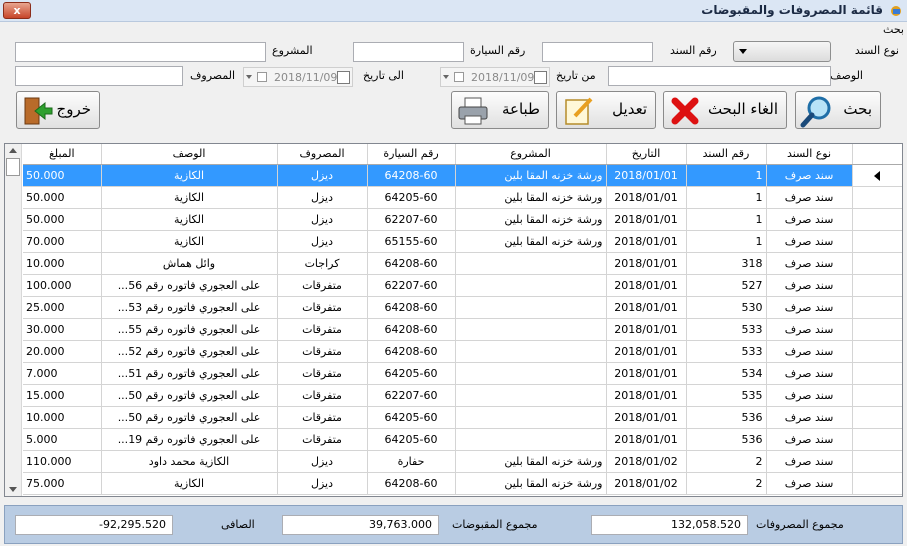 The width and height of the screenshot is (907, 546). I want to click on voucher-no-label: رقم السند, so click(693, 50).